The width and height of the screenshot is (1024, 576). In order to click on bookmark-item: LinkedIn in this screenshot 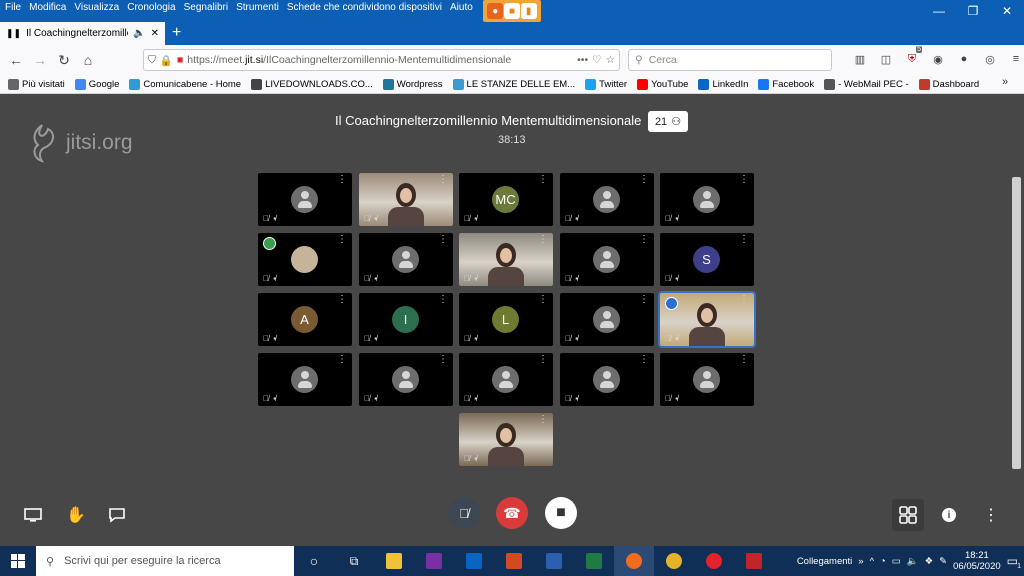, I will do `click(723, 84)`.